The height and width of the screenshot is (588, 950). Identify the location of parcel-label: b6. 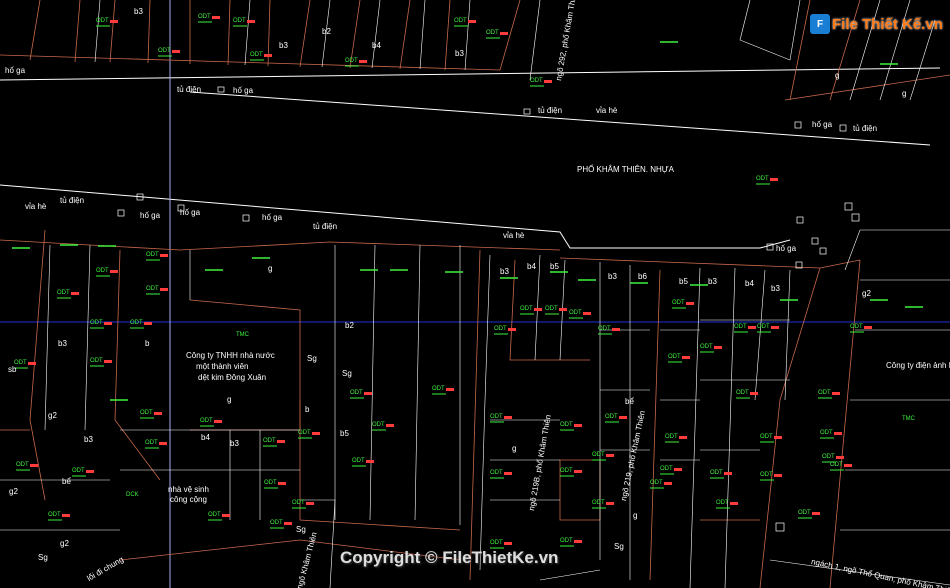
(642, 276).